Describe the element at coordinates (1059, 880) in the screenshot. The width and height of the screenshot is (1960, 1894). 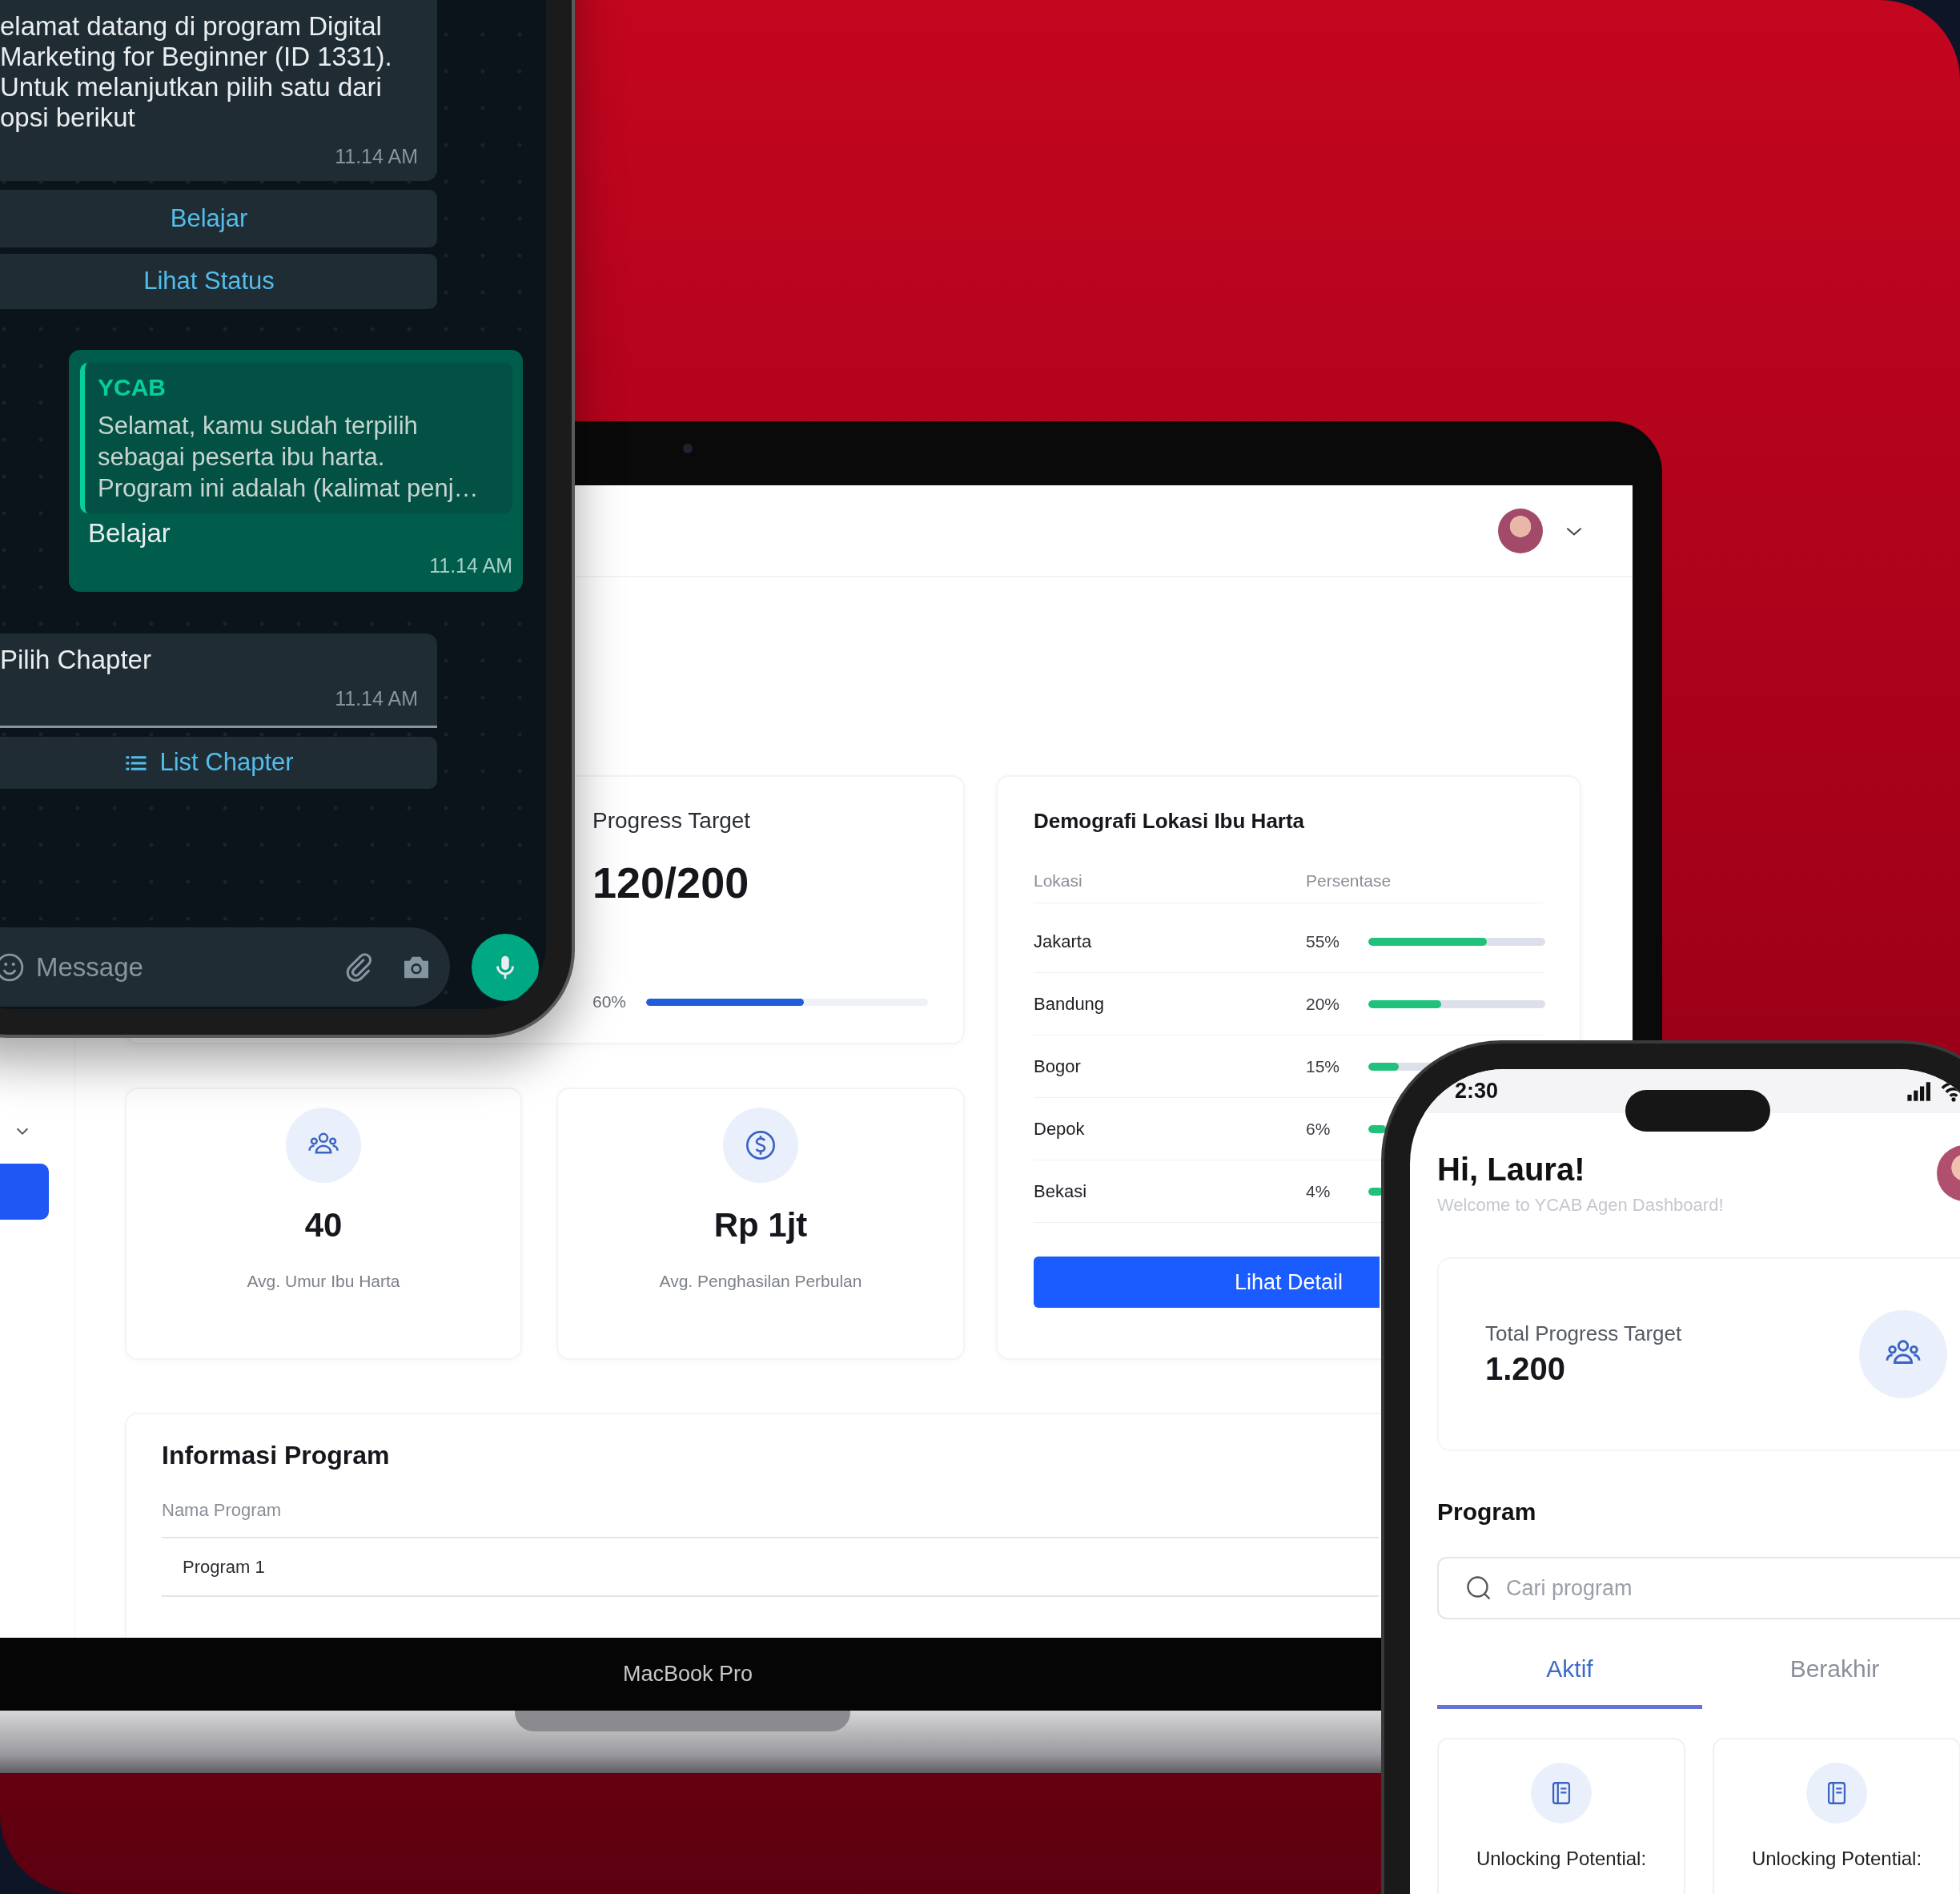
I see `column-header: Lokasi` at that location.